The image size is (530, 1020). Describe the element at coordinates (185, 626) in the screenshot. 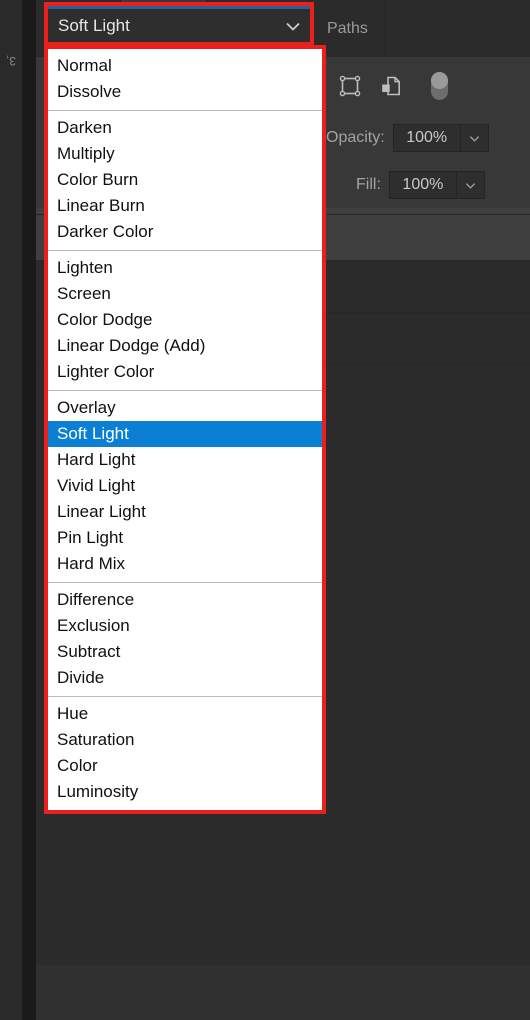

I see `blend-mode-option-exclusion: Exclusion` at that location.